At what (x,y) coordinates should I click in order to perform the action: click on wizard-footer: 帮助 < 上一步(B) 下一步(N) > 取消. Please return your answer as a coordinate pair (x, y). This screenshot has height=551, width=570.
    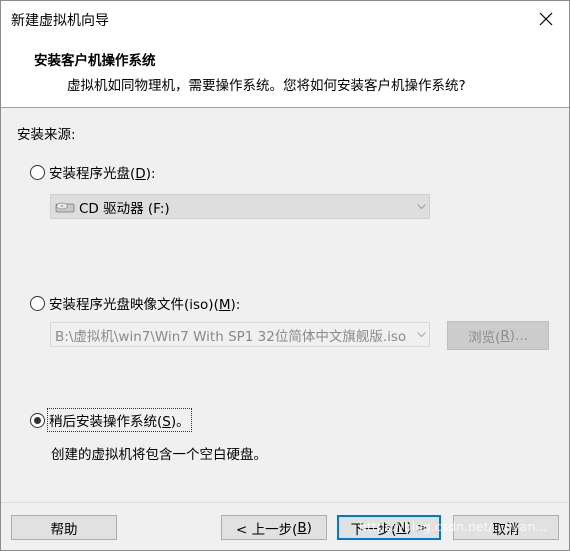
    Looking at the image, I should click on (285, 526).